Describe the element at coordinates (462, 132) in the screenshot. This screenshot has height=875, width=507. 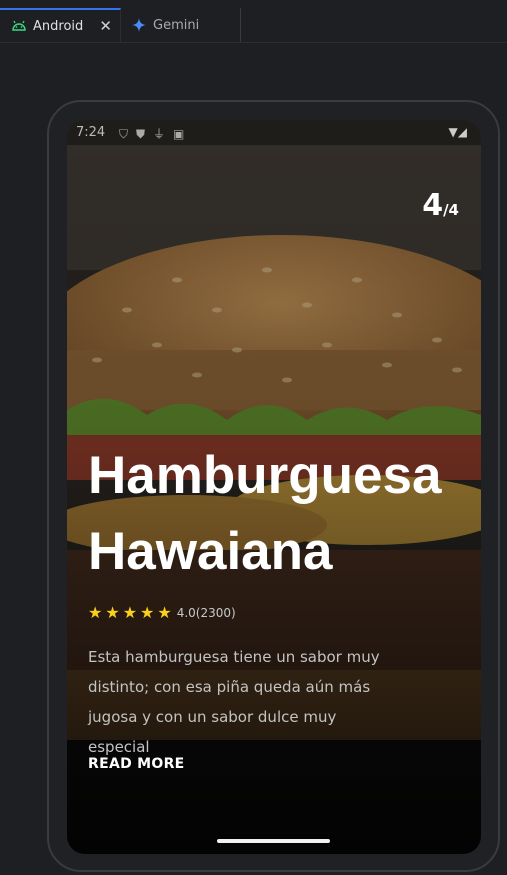
I see `signal-icon: ◢` at that location.